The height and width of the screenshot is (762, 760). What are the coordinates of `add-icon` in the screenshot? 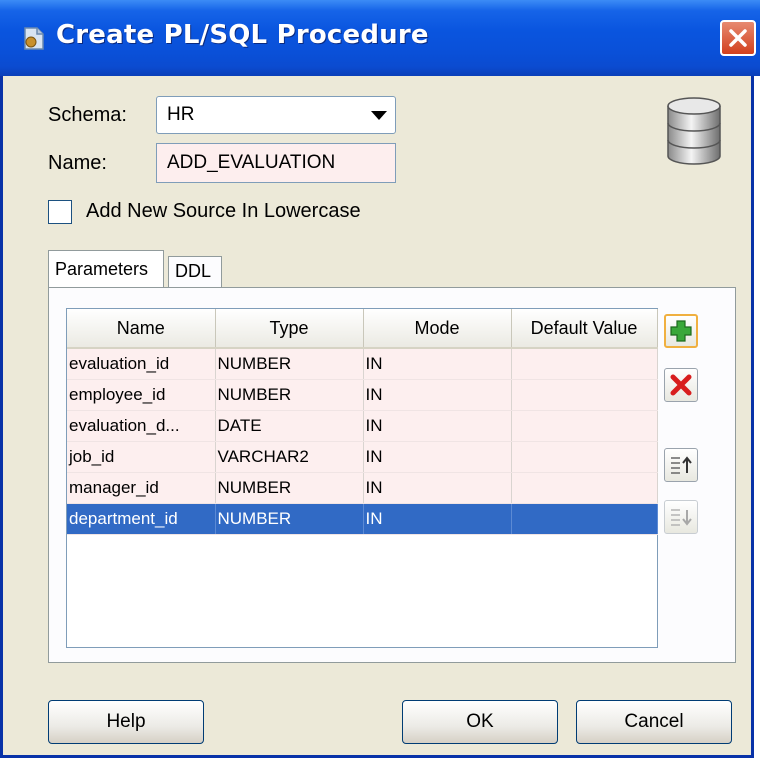 It's located at (681, 331).